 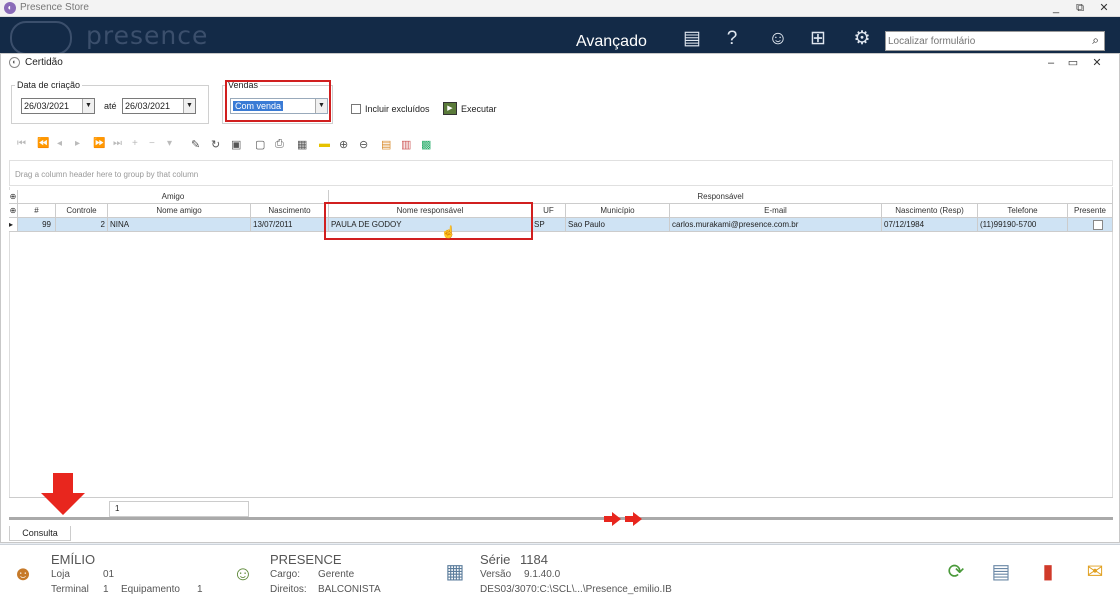 I want to click on filter-icon: ▾, so click(x=169, y=143).